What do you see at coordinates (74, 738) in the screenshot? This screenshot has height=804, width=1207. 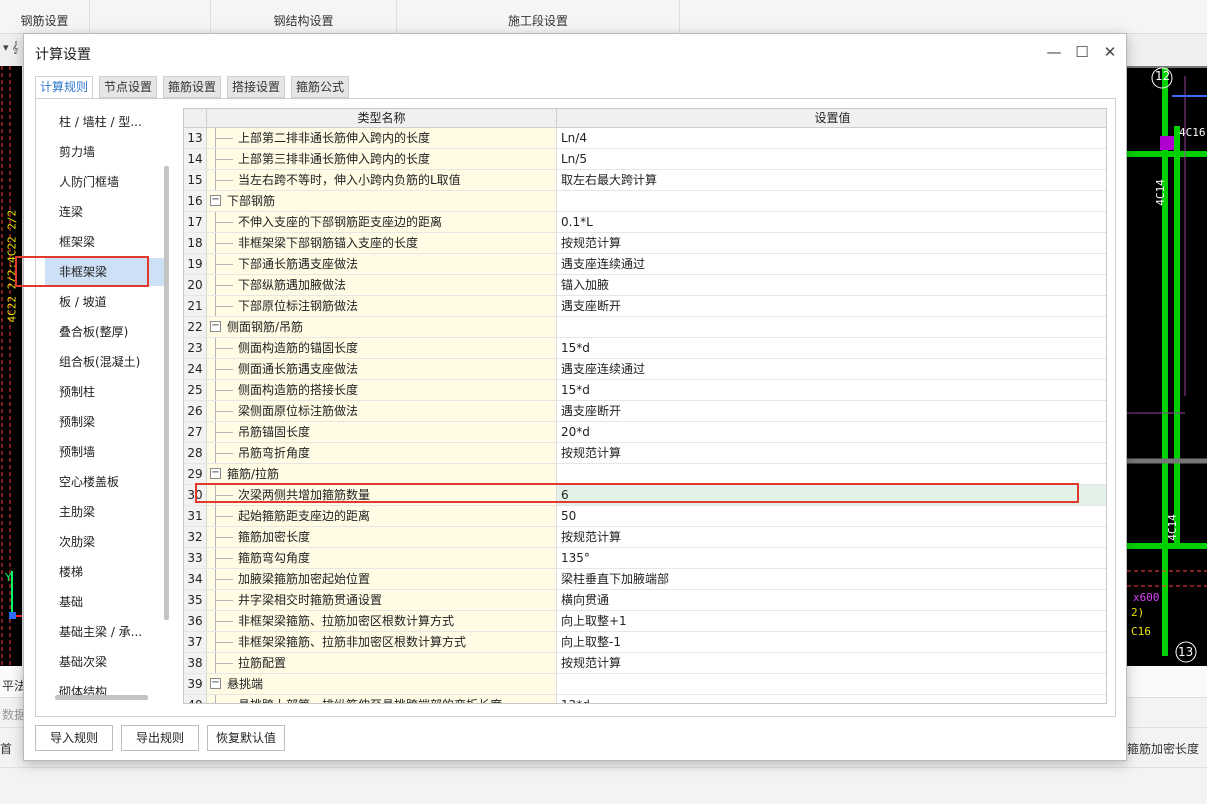 I see `import-rules-button: 导入规则` at bounding box center [74, 738].